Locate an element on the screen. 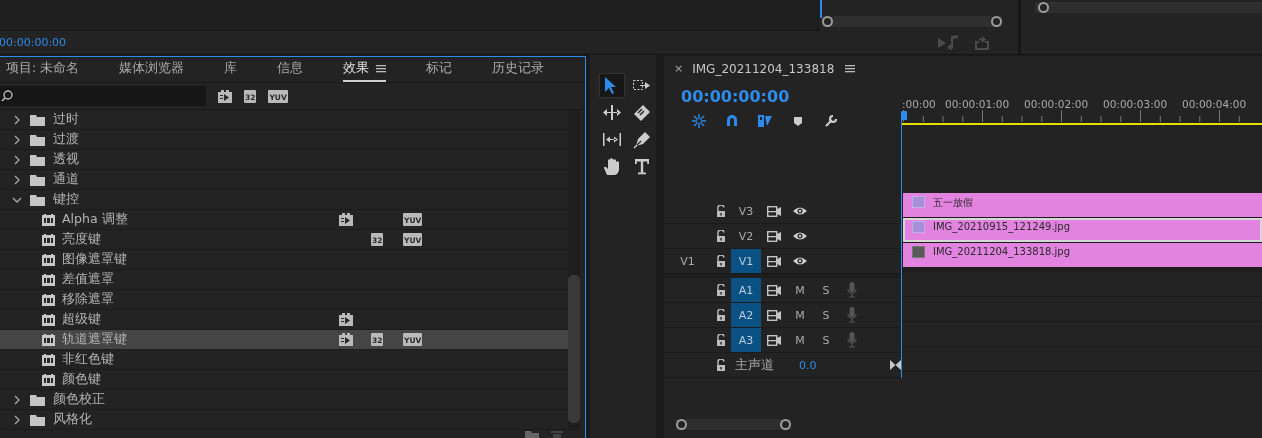 The image size is (1262, 438). panel-tab: 项目: 未命名 is located at coordinates (43, 69).